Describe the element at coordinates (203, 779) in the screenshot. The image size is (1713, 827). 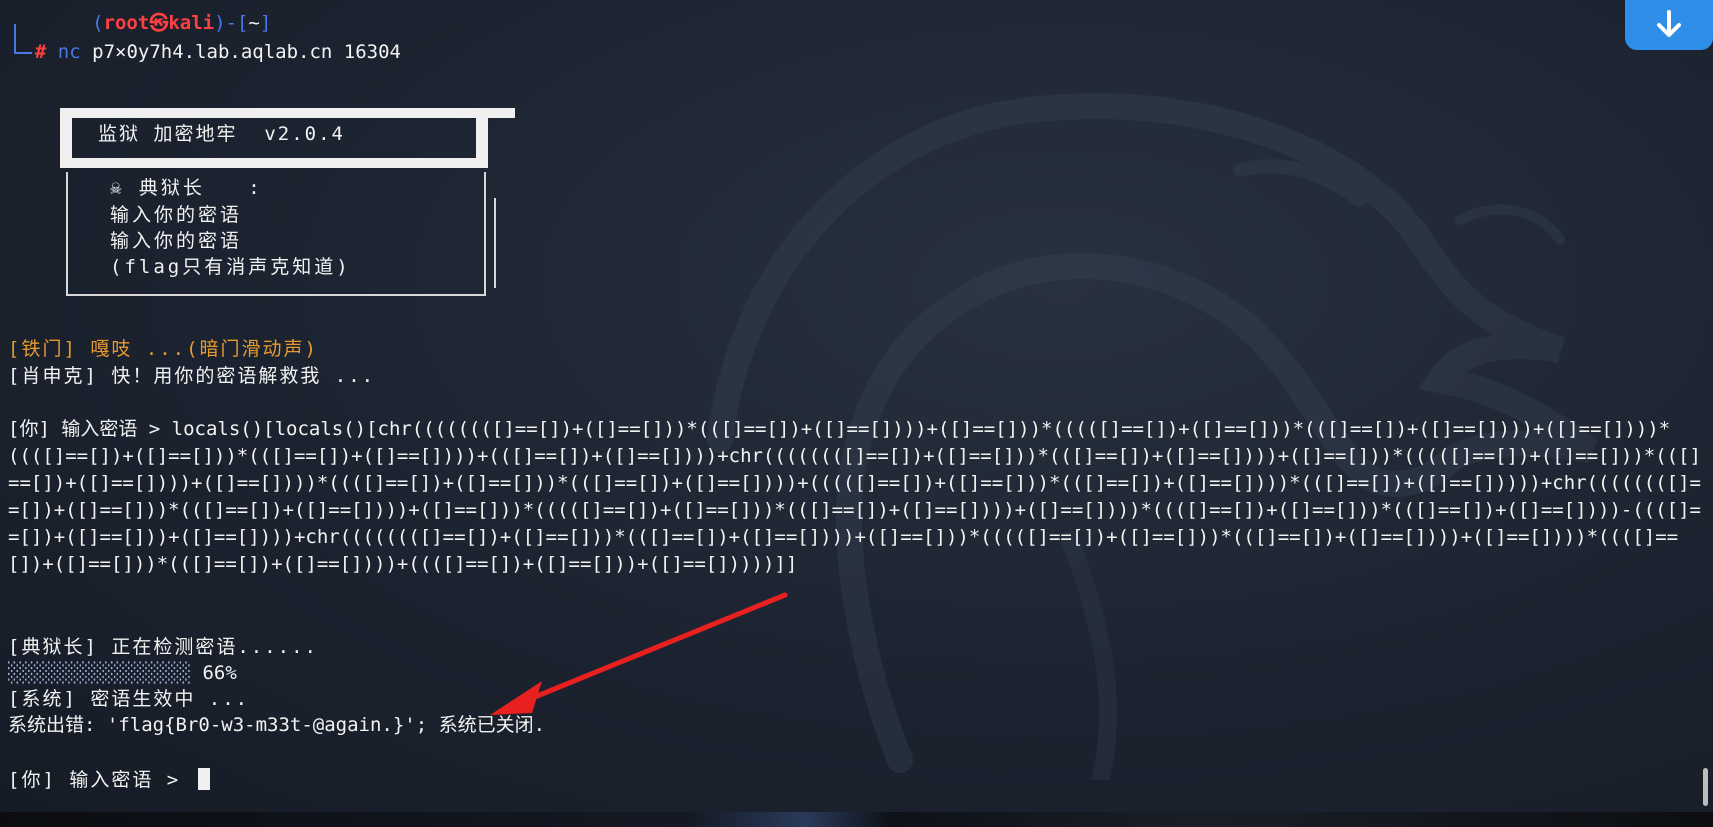
I see `text-cursor` at that location.